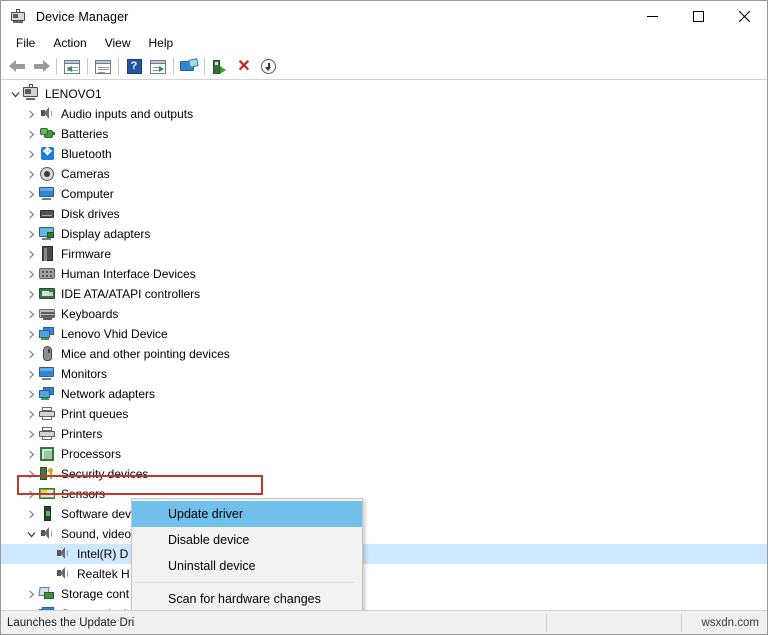  What do you see at coordinates (69, 43) in the screenshot?
I see `menu-action: Action` at bounding box center [69, 43].